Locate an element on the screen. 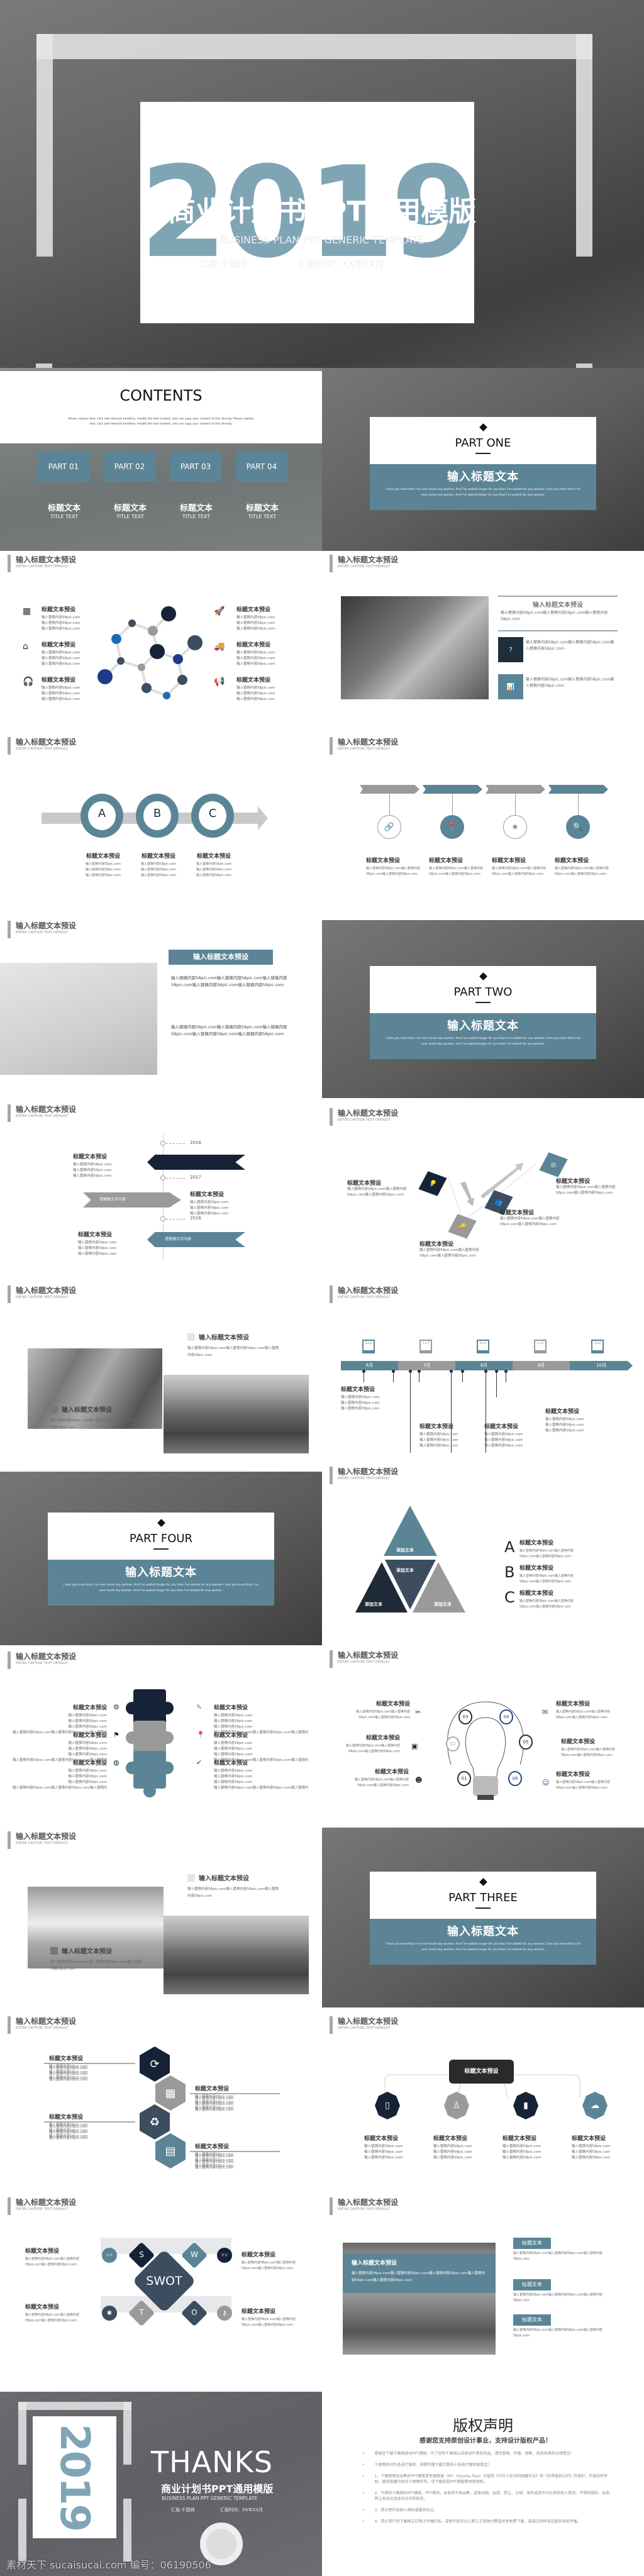  title-slide: 2019 is located at coordinates (322, 184).